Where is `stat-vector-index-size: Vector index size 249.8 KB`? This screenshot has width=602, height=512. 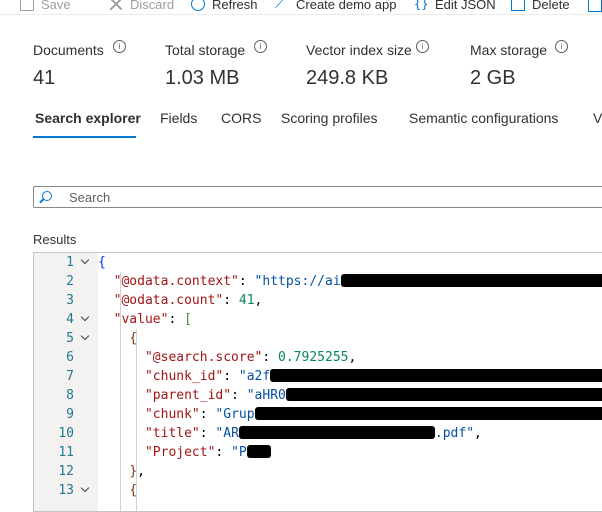 stat-vector-index-size: Vector index size 249.8 KB is located at coordinates (359, 66).